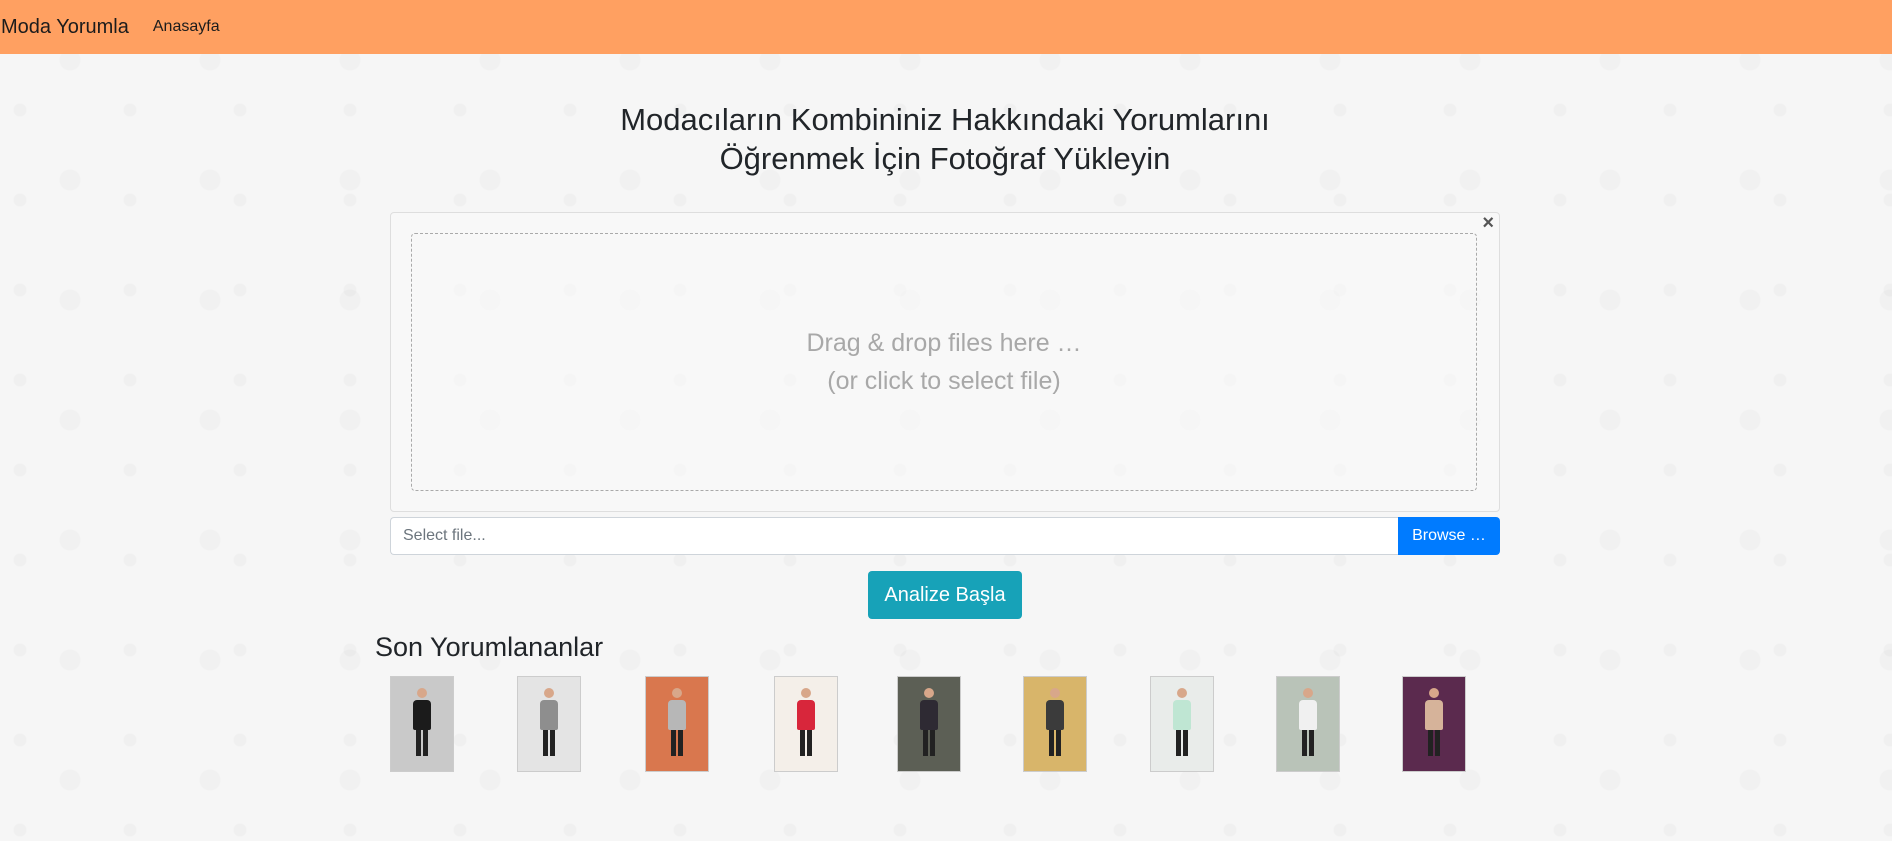 This screenshot has height=841, width=1892. I want to click on close-icon: ×, so click(1488, 223).